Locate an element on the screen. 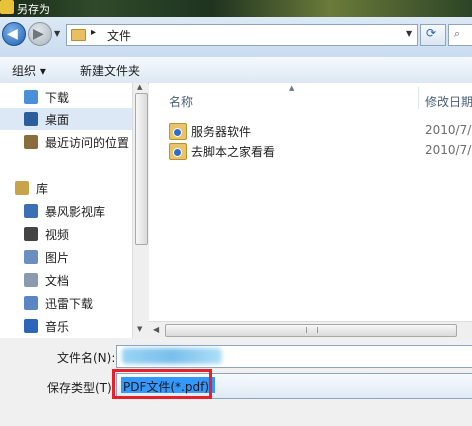 The image size is (472, 426). sidebar-item-music: 音乐 is located at coordinates (66, 326).